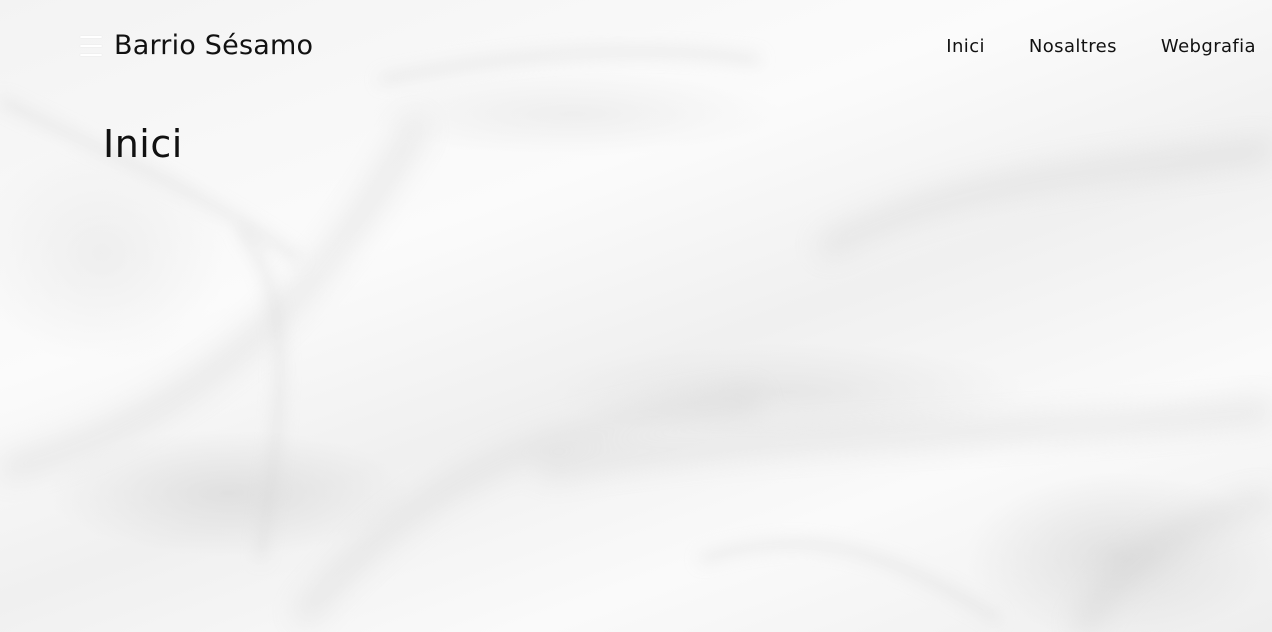 The height and width of the screenshot is (632, 1272). What do you see at coordinates (143, 144) in the screenshot?
I see `page-title: Inici` at bounding box center [143, 144].